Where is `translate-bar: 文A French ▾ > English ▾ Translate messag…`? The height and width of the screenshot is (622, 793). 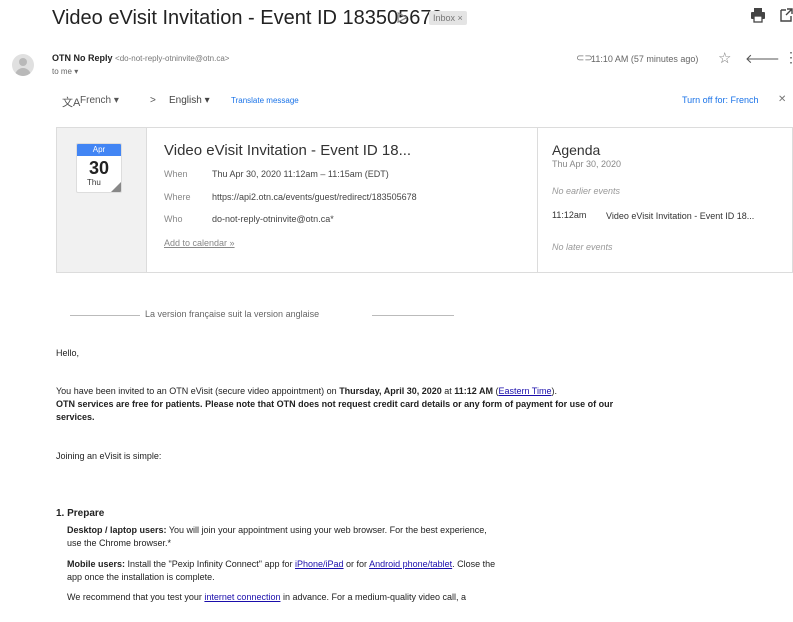 translate-bar: 文A French ▾ > English ▾ Translate messag… is located at coordinates (424, 103).